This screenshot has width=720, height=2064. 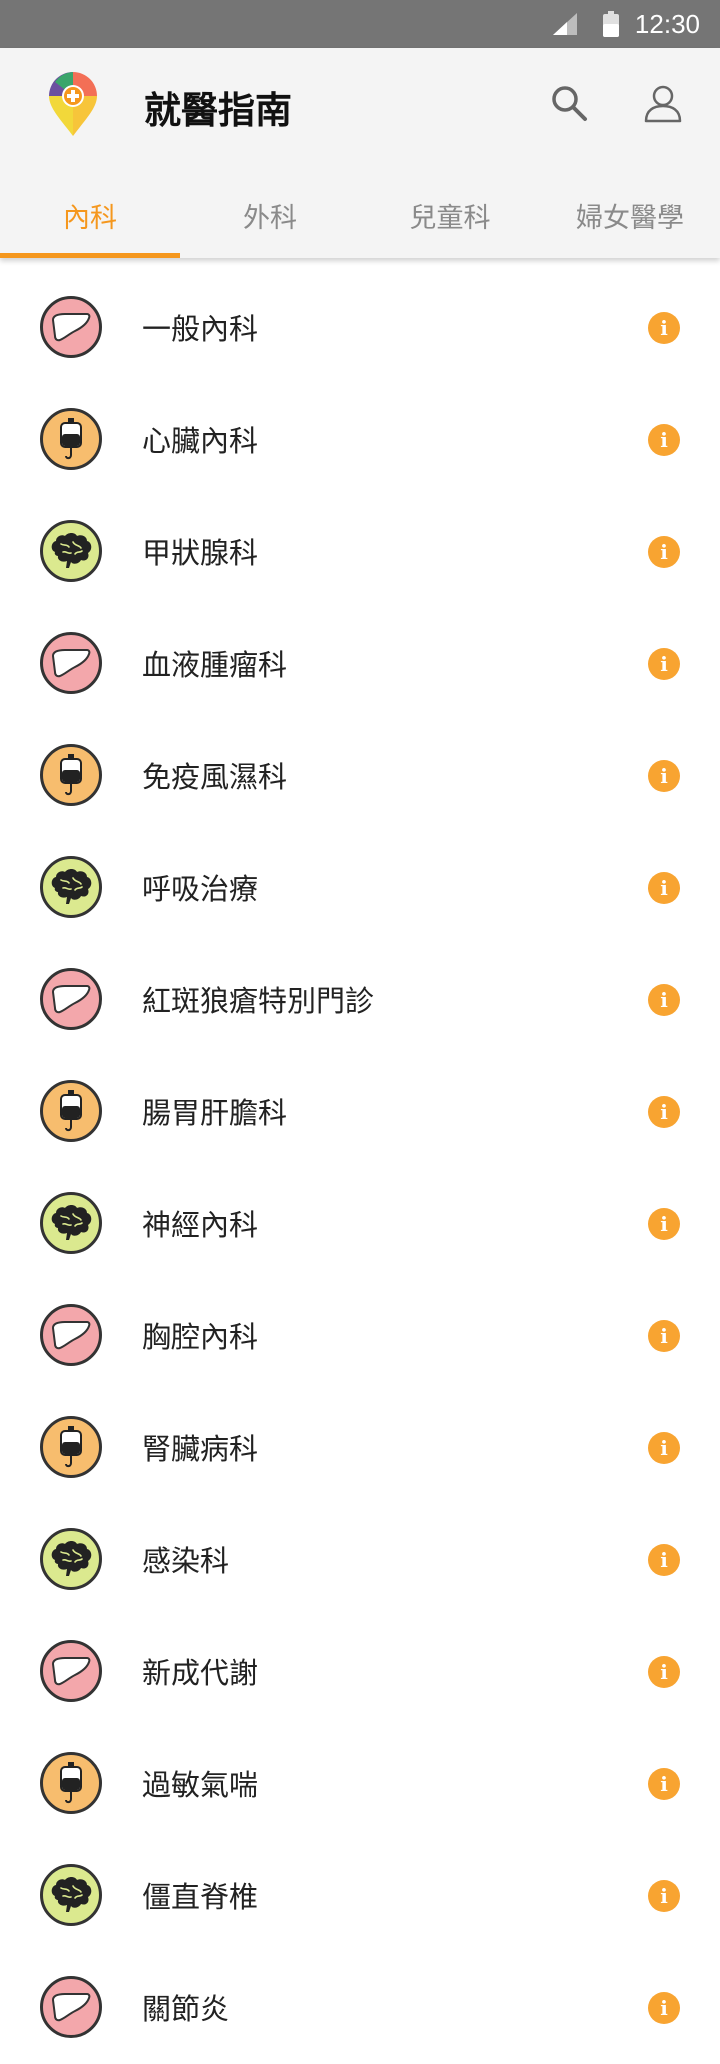 I want to click on tab-internal-medicine: 內科, so click(x=90, y=223).